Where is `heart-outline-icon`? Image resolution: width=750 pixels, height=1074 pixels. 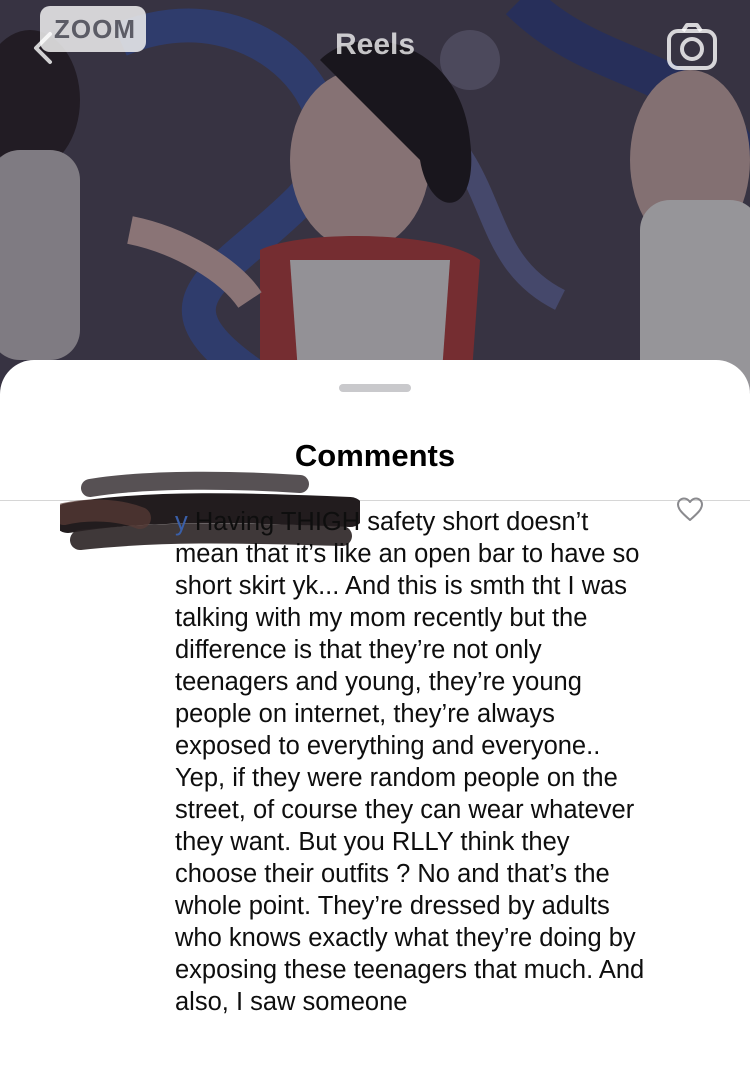 heart-outline-icon is located at coordinates (690, 509).